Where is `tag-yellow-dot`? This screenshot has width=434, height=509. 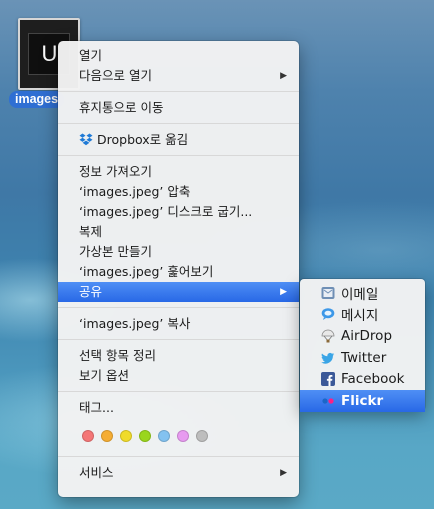
tag-yellow-dot is located at coordinates (126, 436).